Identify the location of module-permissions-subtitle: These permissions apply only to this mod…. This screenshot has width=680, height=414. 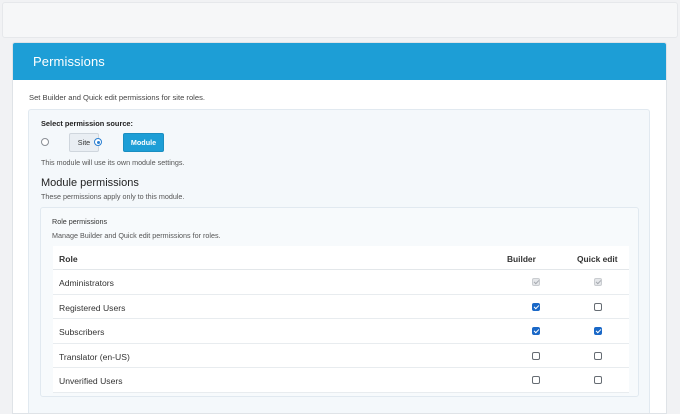
(113, 196).